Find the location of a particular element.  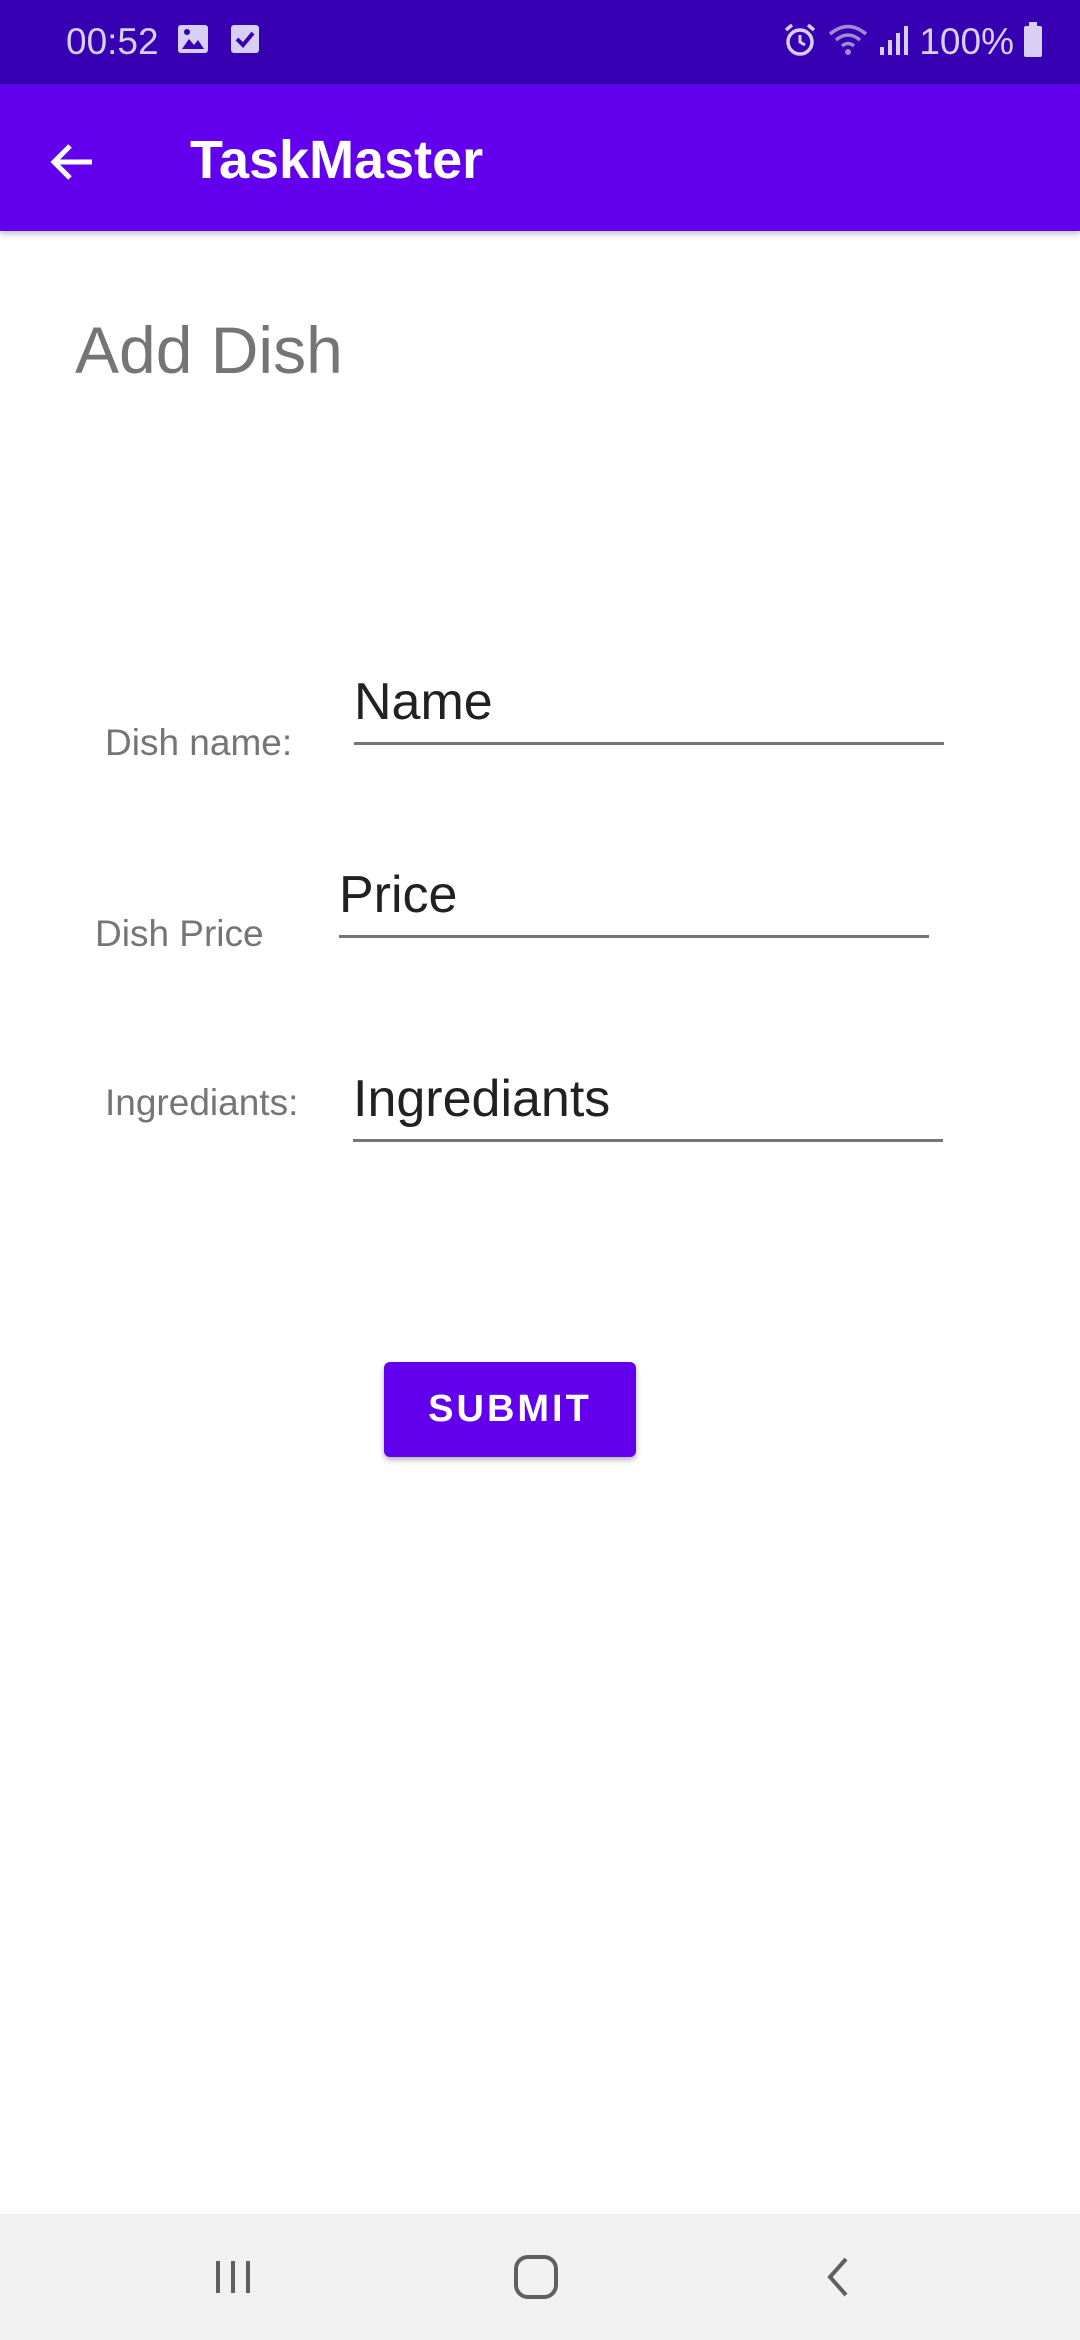

status-time: 00:52 is located at coordinates (112, 41).